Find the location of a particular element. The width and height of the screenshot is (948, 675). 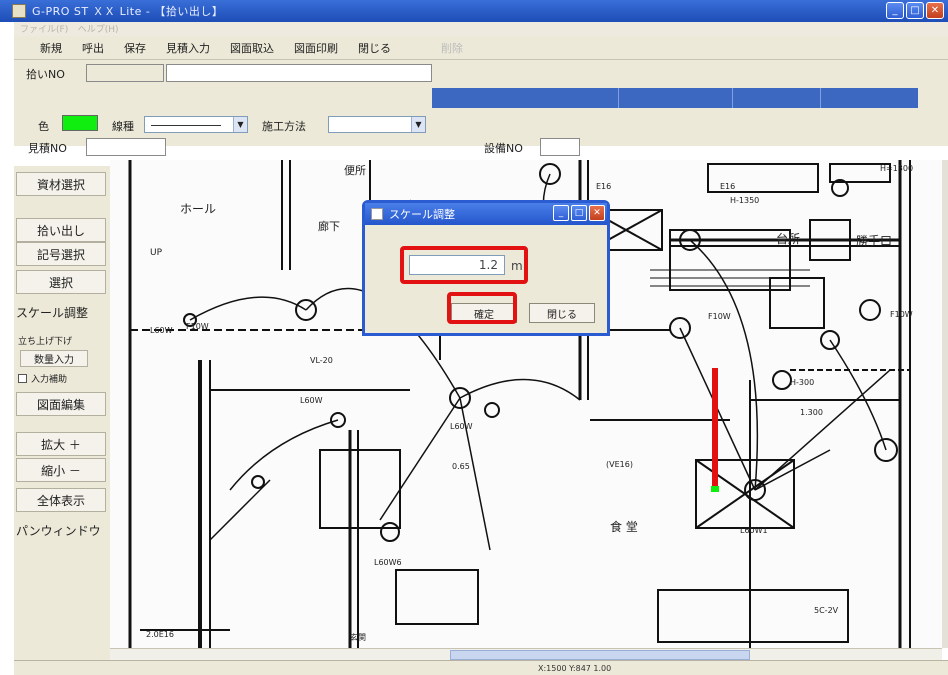

drawing-label: H-300 is located at coordinates (802, 382).